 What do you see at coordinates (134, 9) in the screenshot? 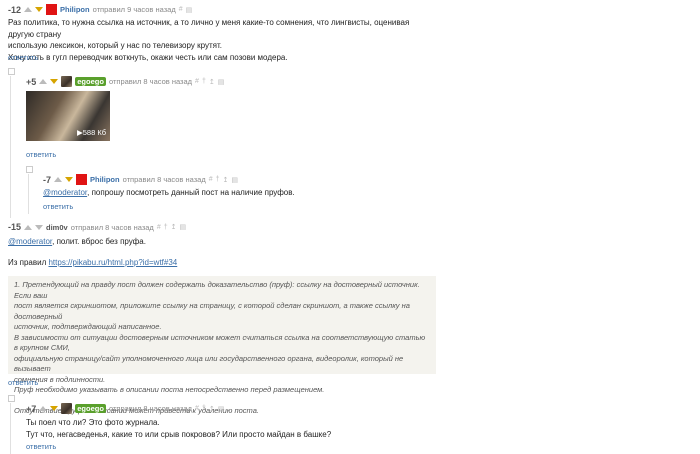
I see `comment-time: отправил 9 часов назад` at bounding box center [134, 9].